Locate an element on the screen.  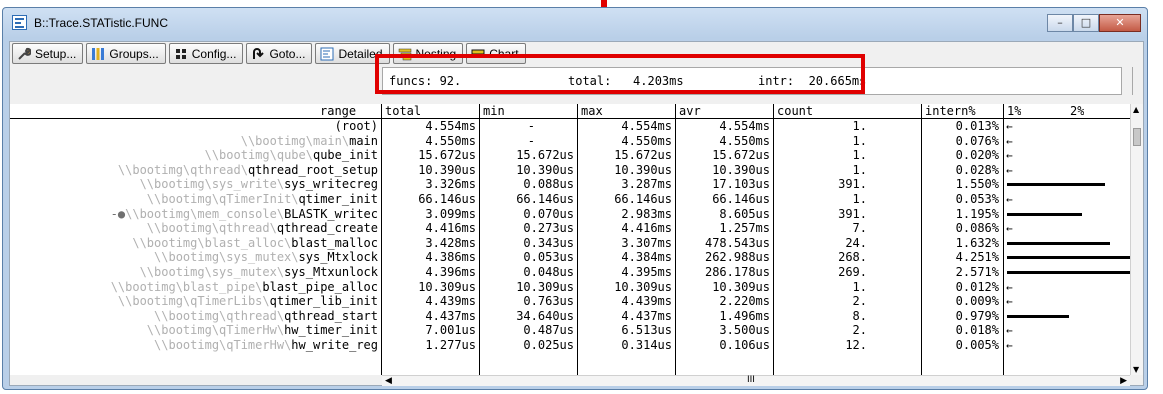
count-cell: 268. is located at coordinates (852, 257).